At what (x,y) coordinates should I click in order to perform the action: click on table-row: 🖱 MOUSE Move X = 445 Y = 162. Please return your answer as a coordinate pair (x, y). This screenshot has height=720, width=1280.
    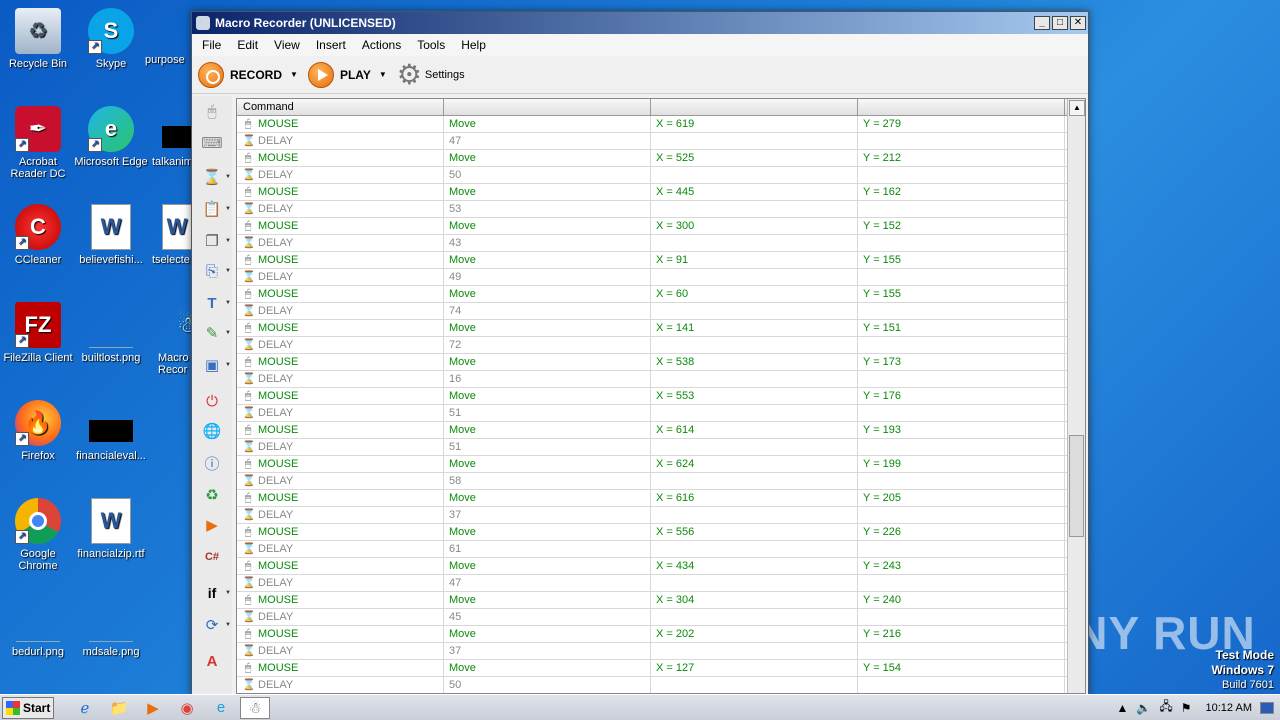
    Looking at the image, I should click on (661, 192).